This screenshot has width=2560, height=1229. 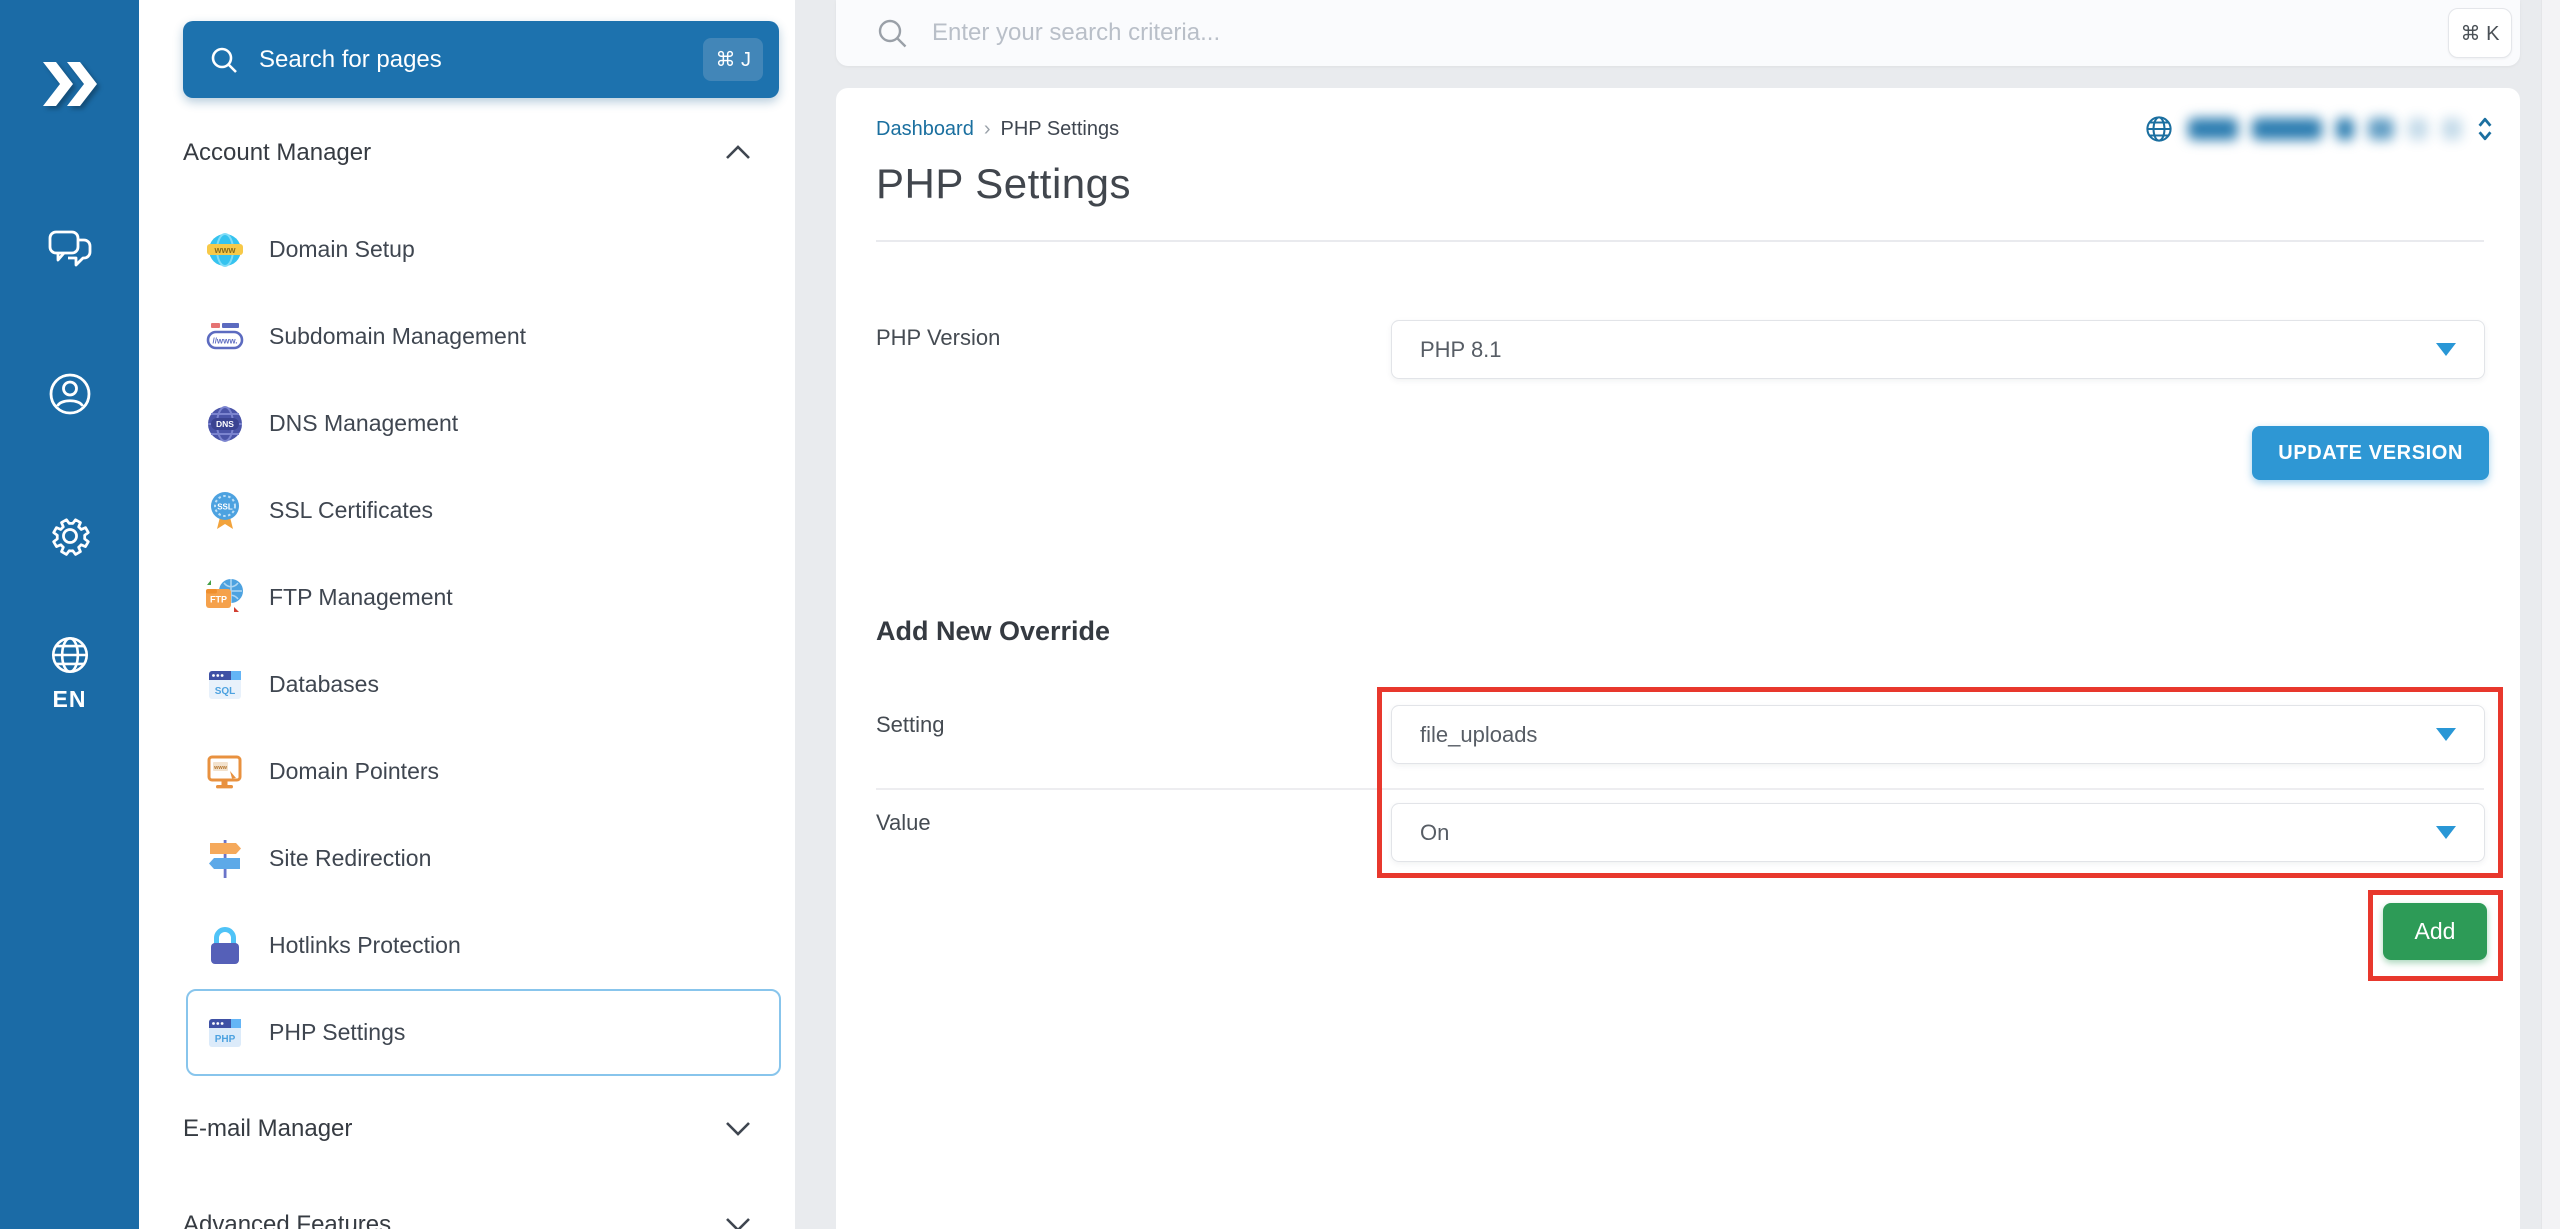 I want to click on brand-logo-icon, so click(x=70, y=86).